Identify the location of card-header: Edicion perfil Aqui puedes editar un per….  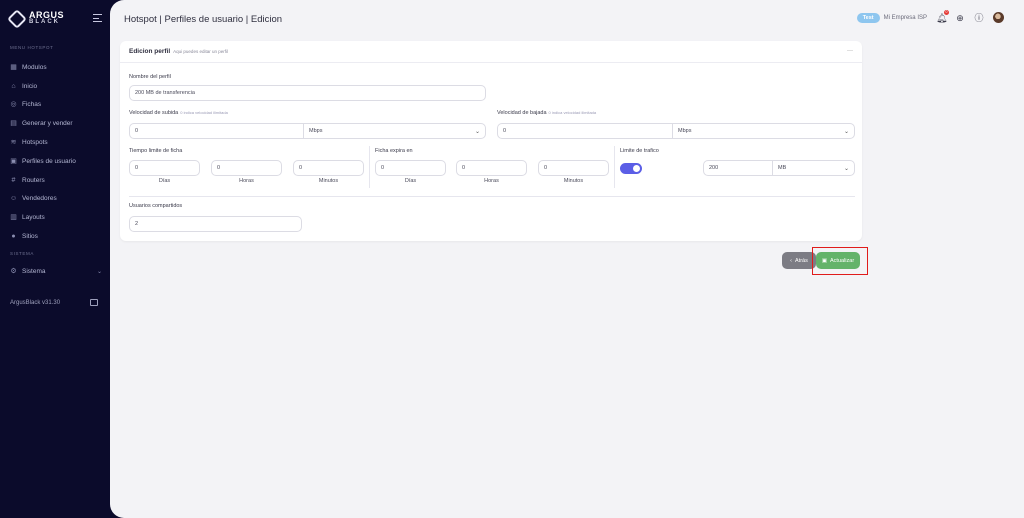
(491, 52).